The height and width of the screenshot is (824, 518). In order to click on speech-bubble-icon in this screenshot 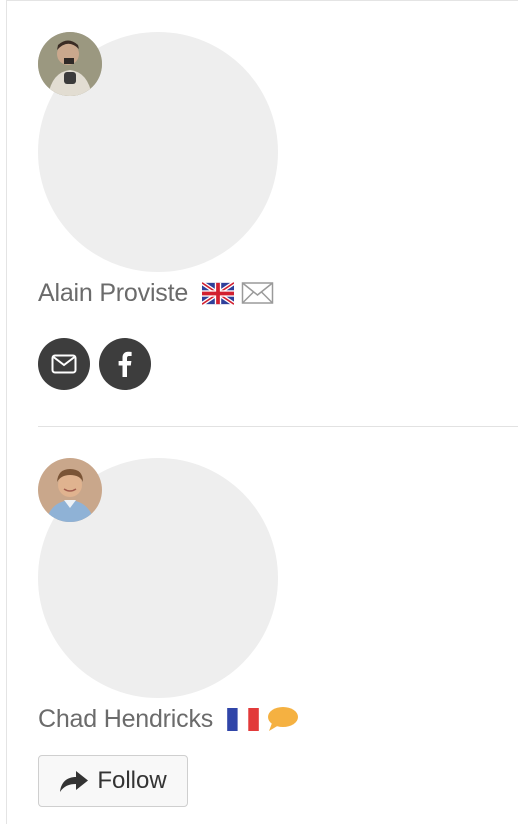, I will do `click(282, 719)`.